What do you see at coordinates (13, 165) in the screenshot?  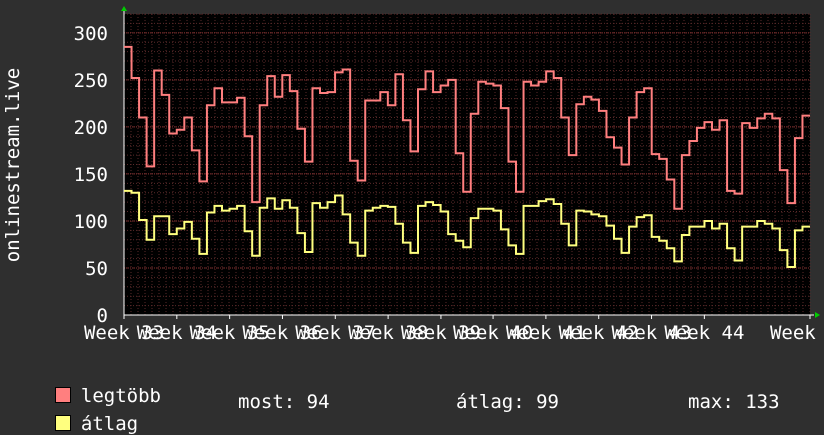 I see `y-axis-label: onlinestream.live` at bounding box center [13, 165].